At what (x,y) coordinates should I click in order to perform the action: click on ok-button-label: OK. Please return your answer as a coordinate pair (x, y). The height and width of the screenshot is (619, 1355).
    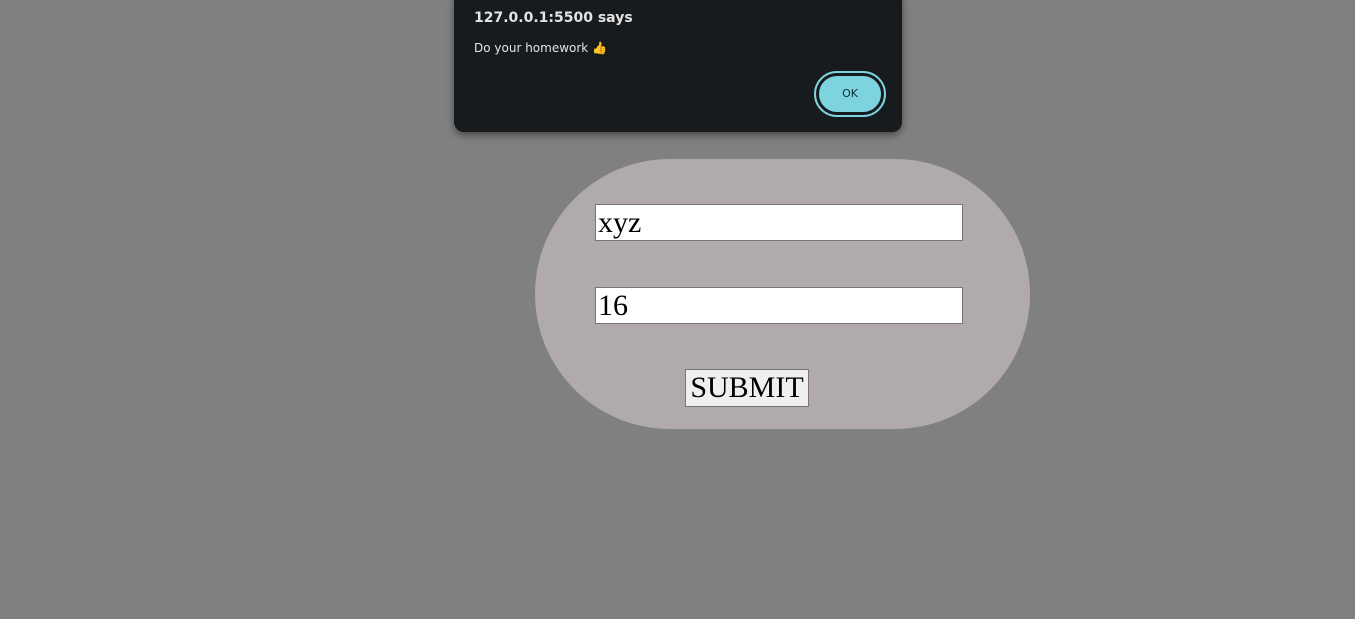
    Looking at the image, I should click on (850, 94).